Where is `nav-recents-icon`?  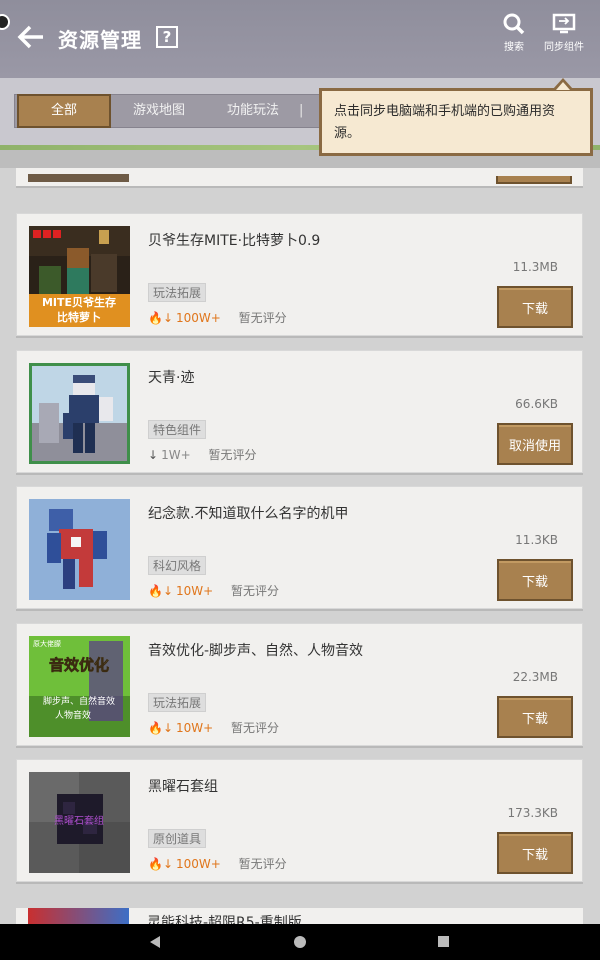 nav-recents-icon is located at coordinates (443, 941).